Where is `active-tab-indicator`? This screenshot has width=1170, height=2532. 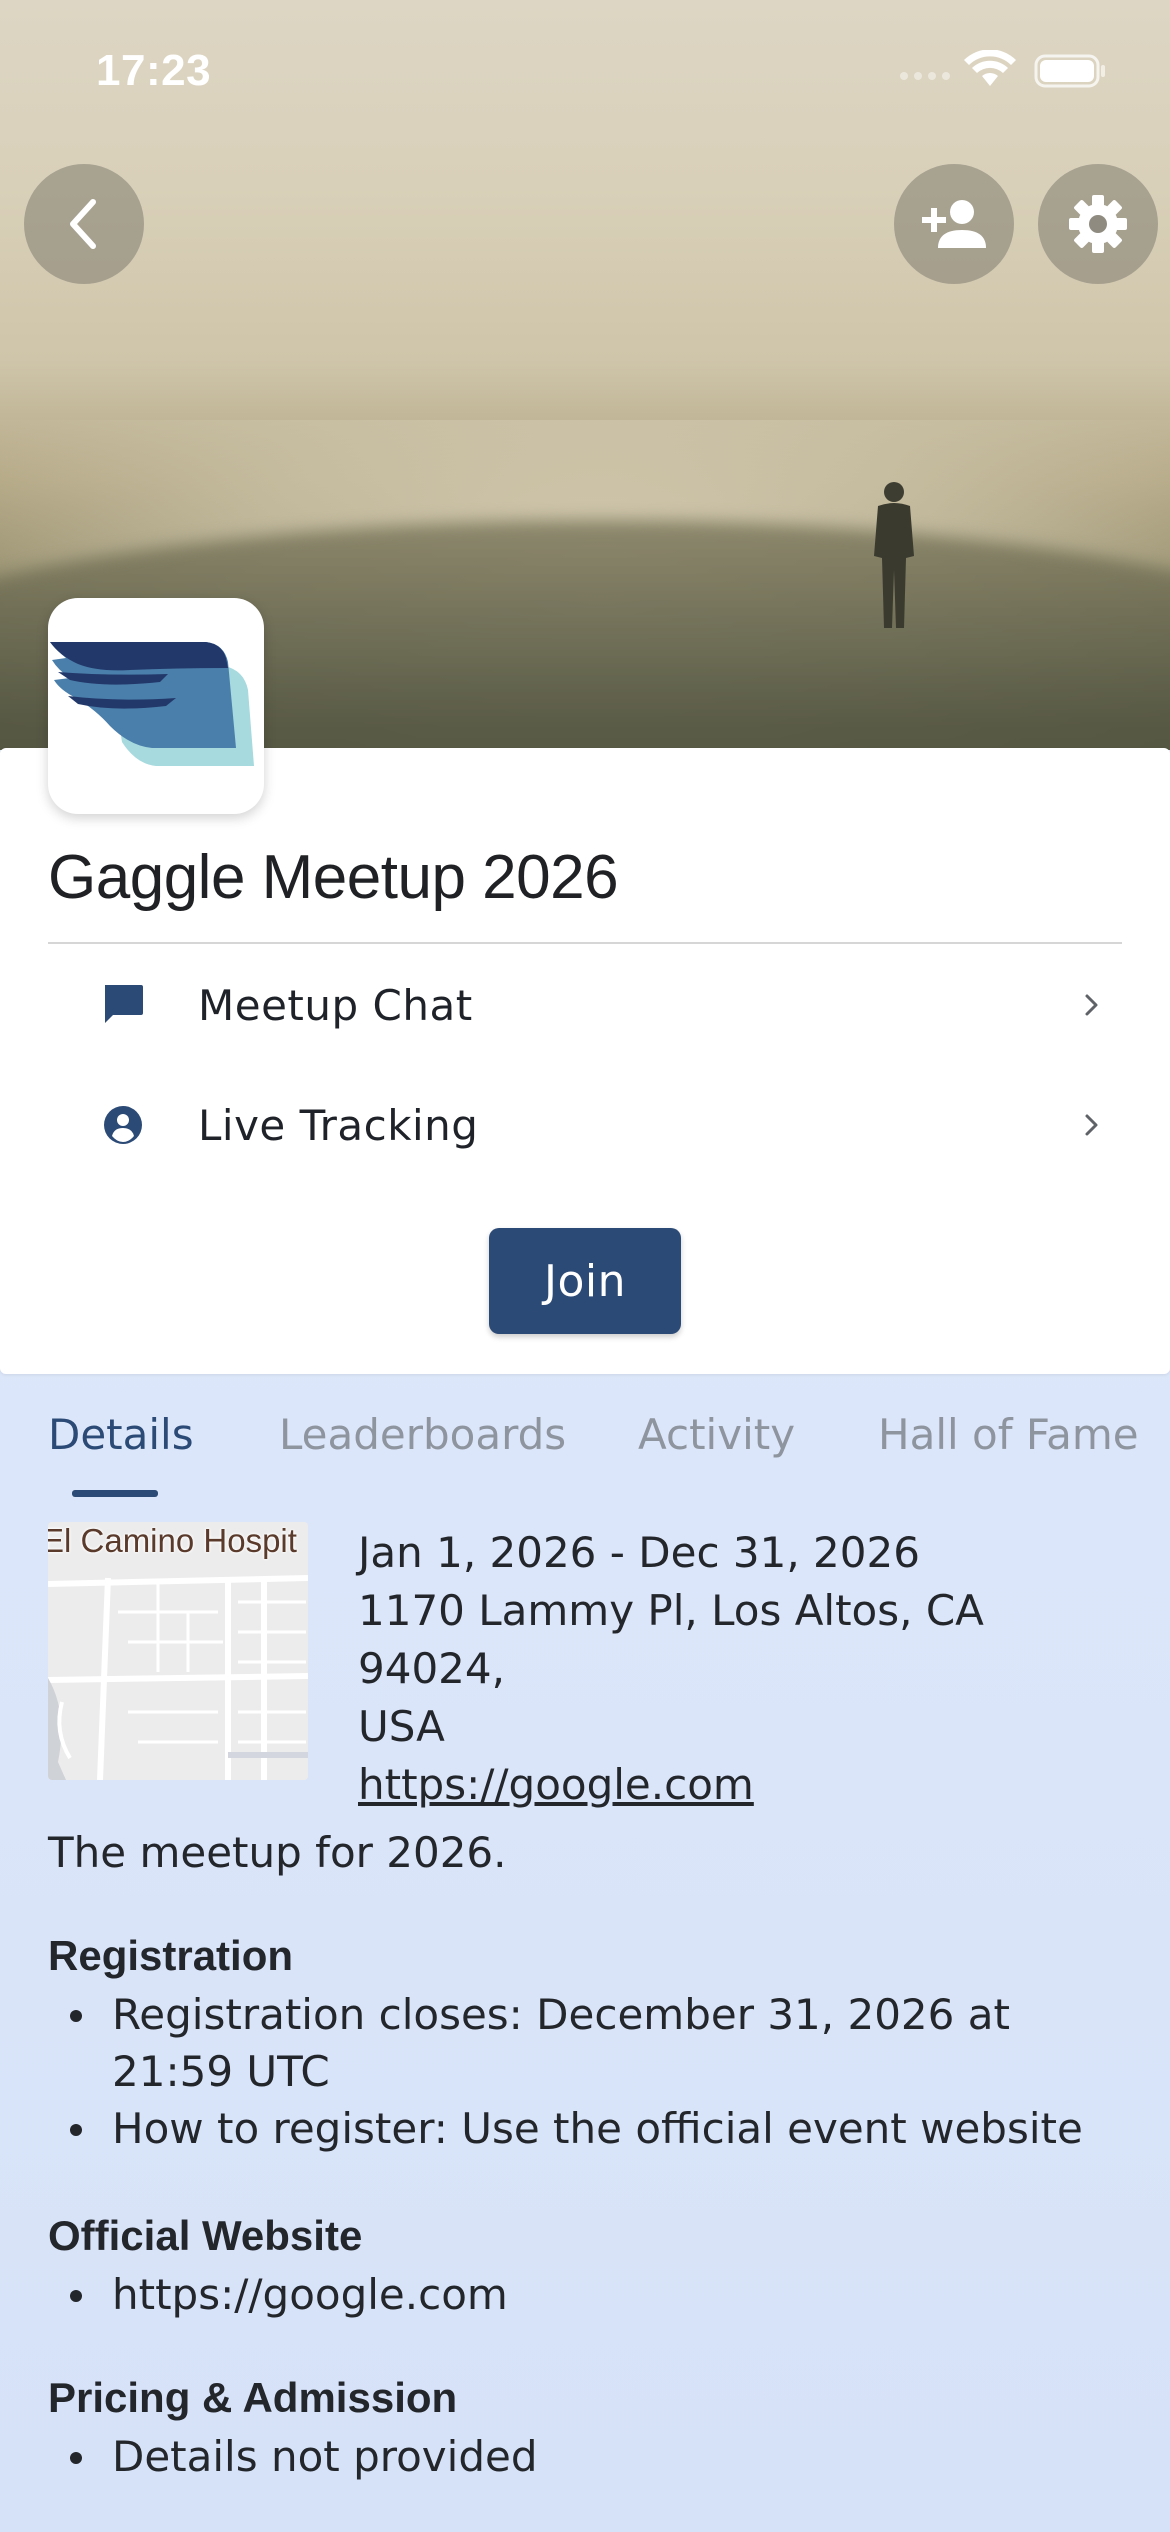 active-tab-indicator is located at coordinates (115, 1493).